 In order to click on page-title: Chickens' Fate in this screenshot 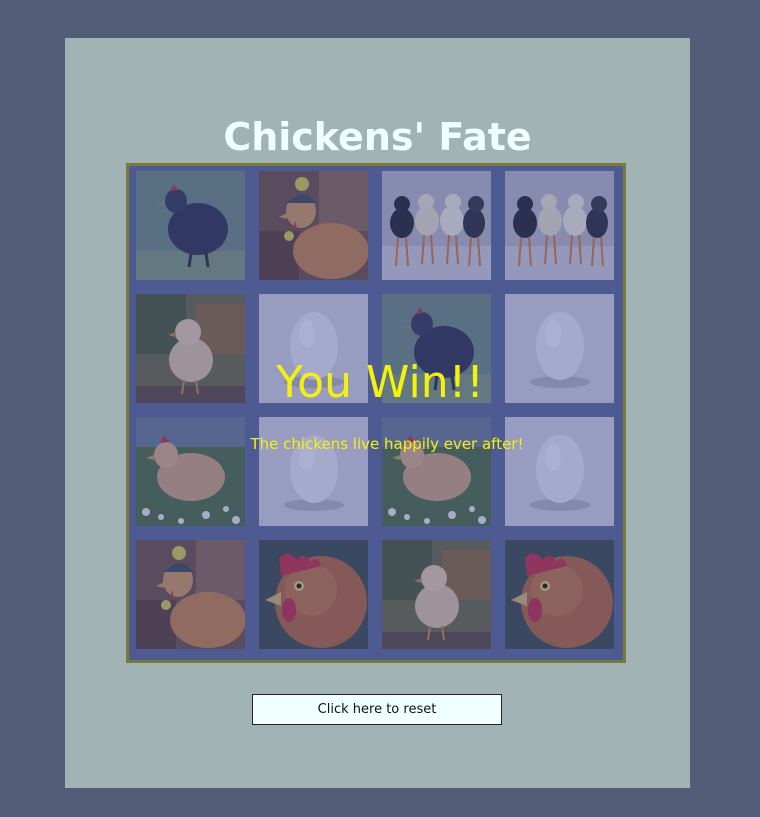, I will do `click(377, 137)`.